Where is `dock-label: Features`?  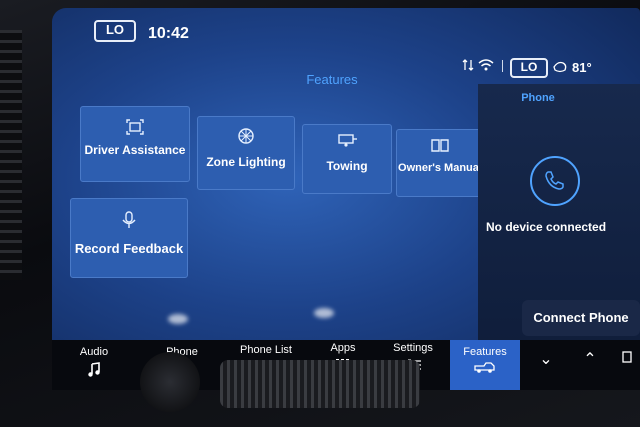 dock-label: Features is located at coordinates (485, 352).